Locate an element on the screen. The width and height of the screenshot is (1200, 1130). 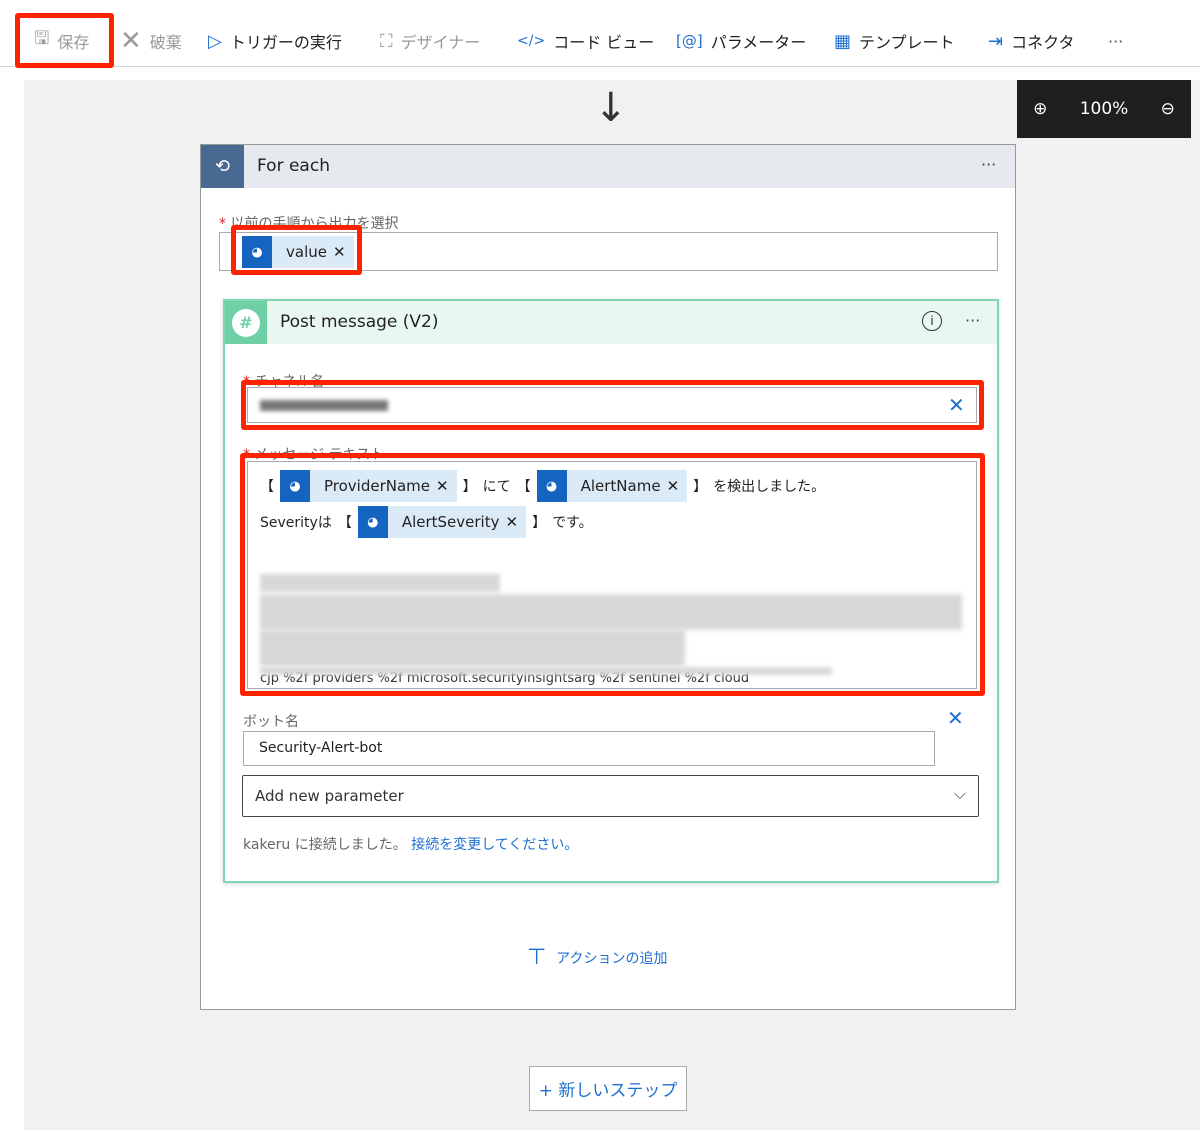
post-message-title: Post message (V2) is located at coordinates (359, 322).